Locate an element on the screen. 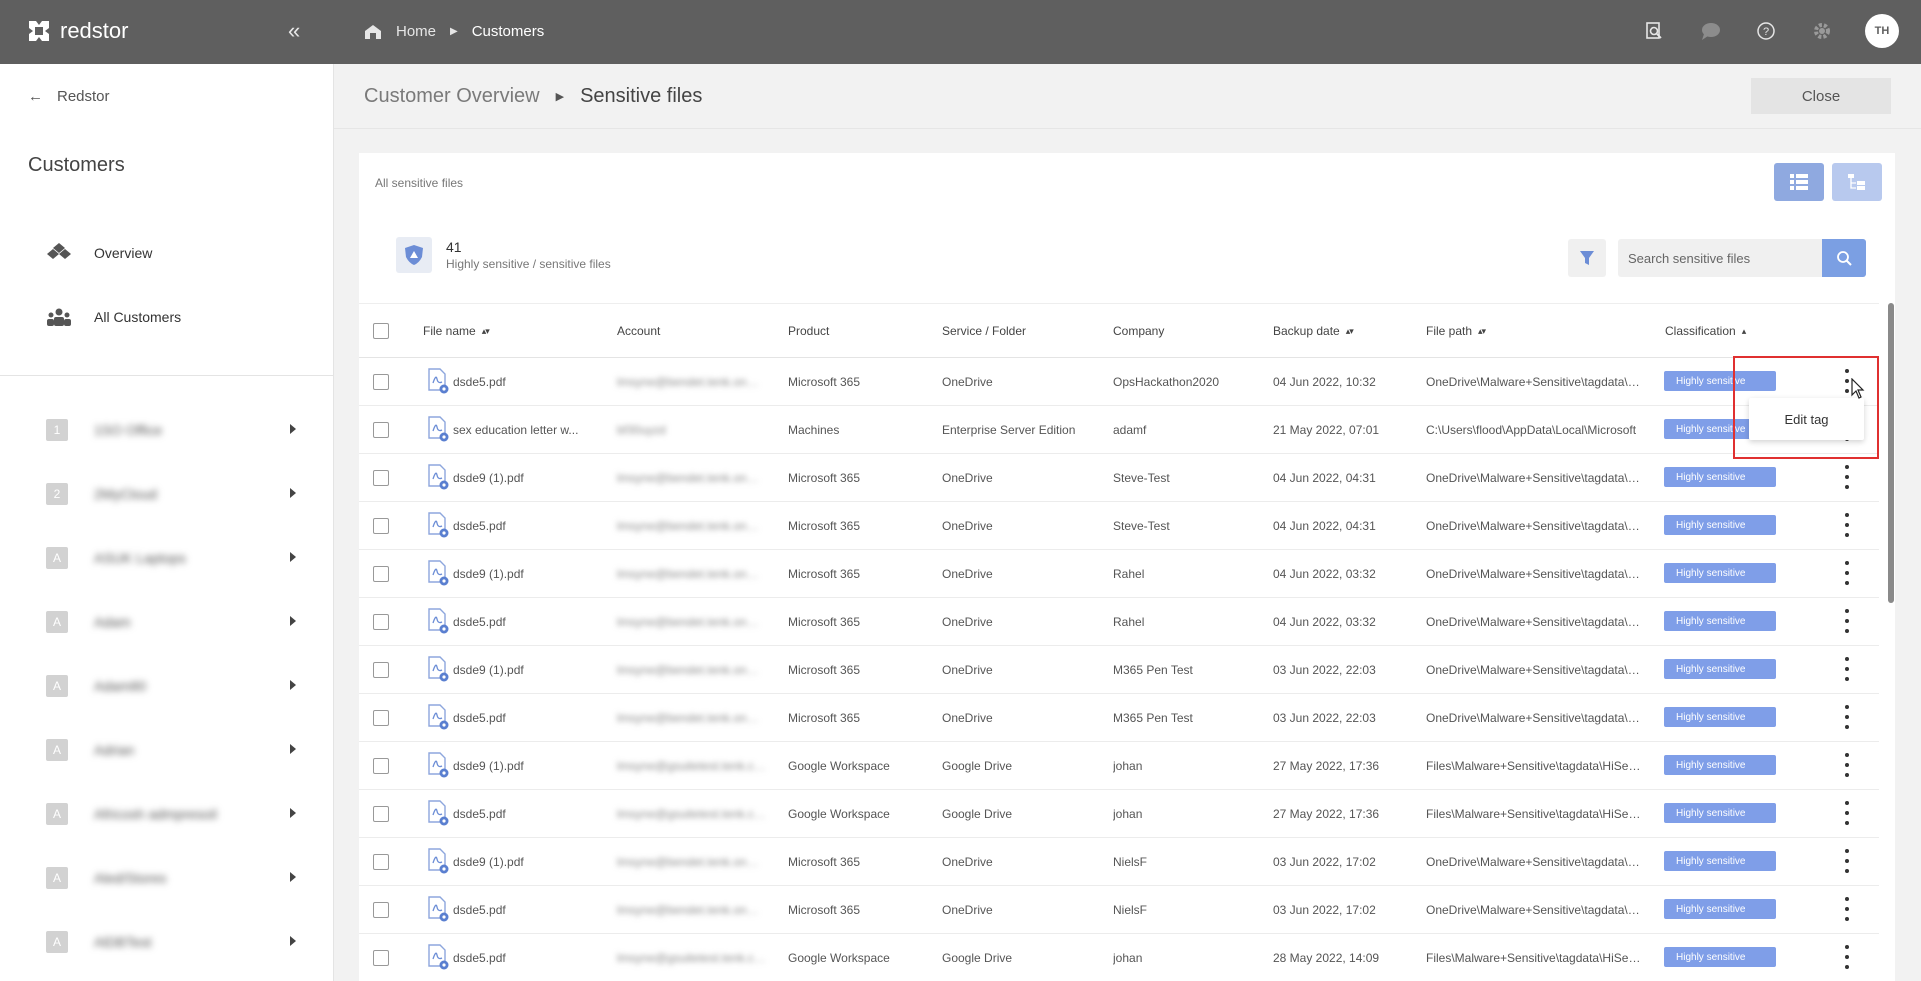  column-header-backup-date: Backup date ▴▾ is located at coordinates (1313, 331).